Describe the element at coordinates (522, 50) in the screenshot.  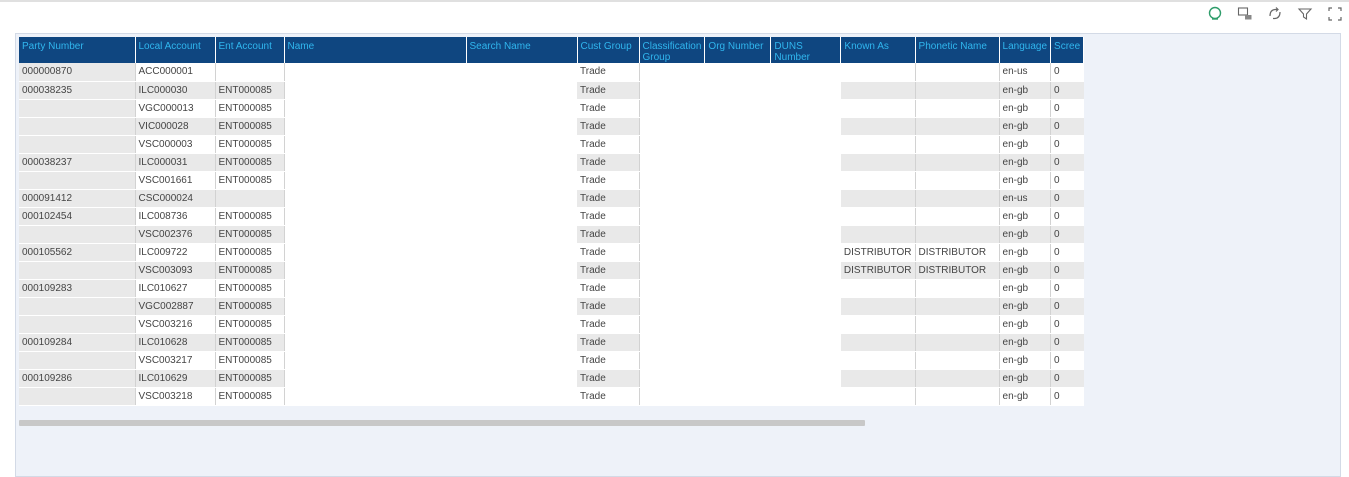
I see `col-header-search-name: Search Name` at that location.